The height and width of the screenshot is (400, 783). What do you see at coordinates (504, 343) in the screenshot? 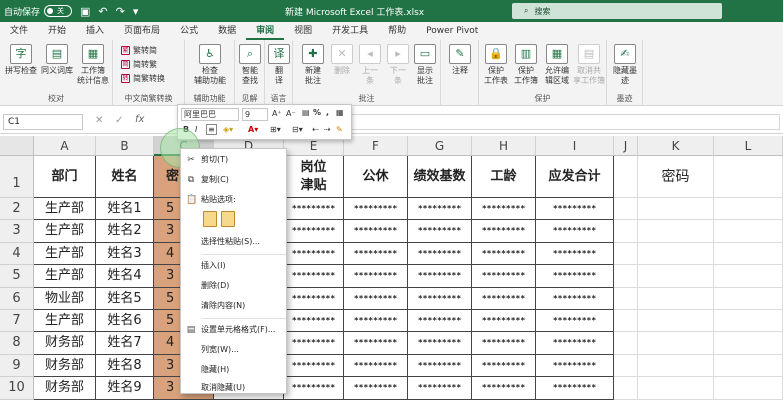
I see `cell-h8: *********` at bounding box center [504, 343].